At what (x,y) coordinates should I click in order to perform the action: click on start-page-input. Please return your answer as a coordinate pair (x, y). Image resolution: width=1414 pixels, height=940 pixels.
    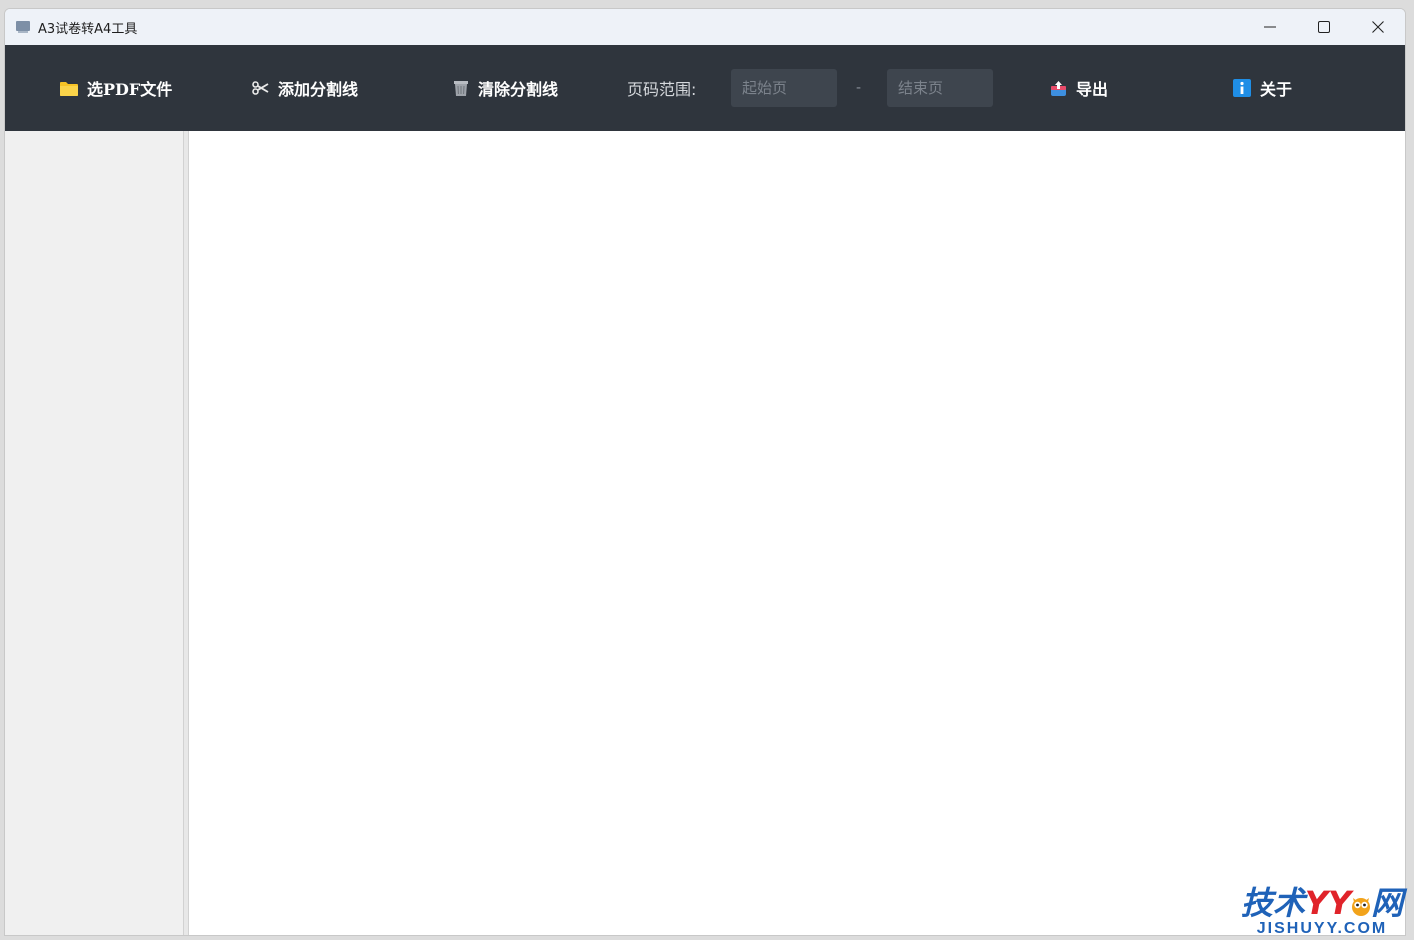
    Looking at the image, I should click on (784, 88).